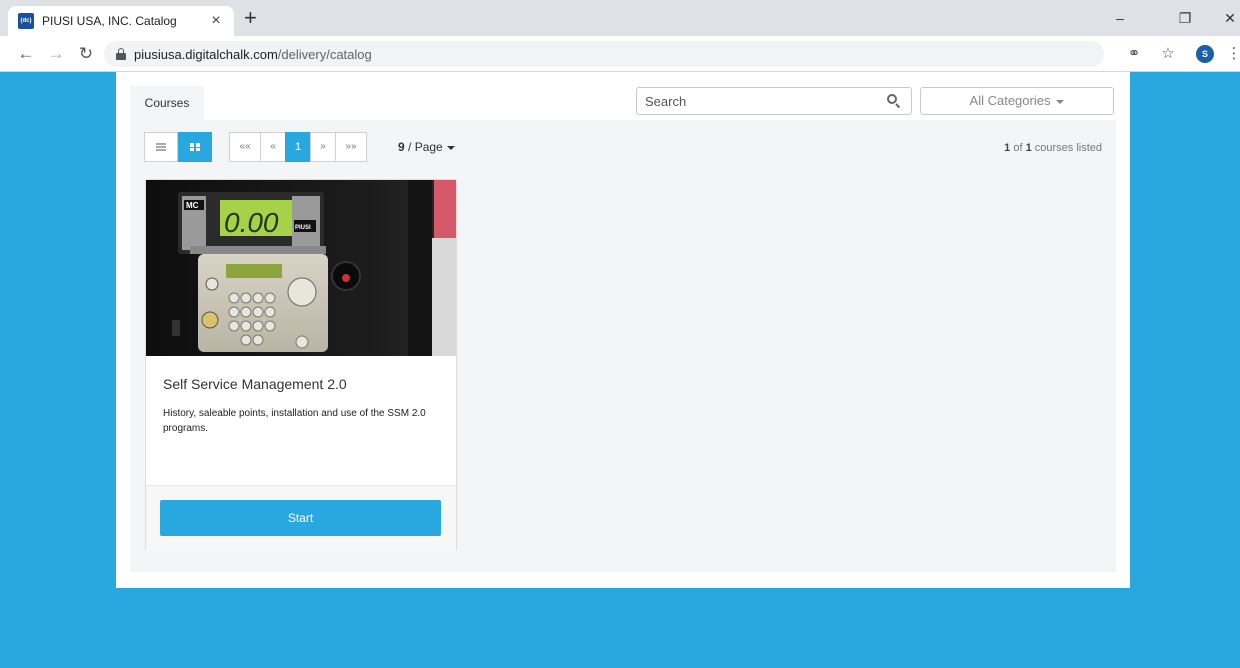  Describe the element at coordinates (255, 384) in the screenshot. I see `course-title: Self Service Management 2.0` at that location.